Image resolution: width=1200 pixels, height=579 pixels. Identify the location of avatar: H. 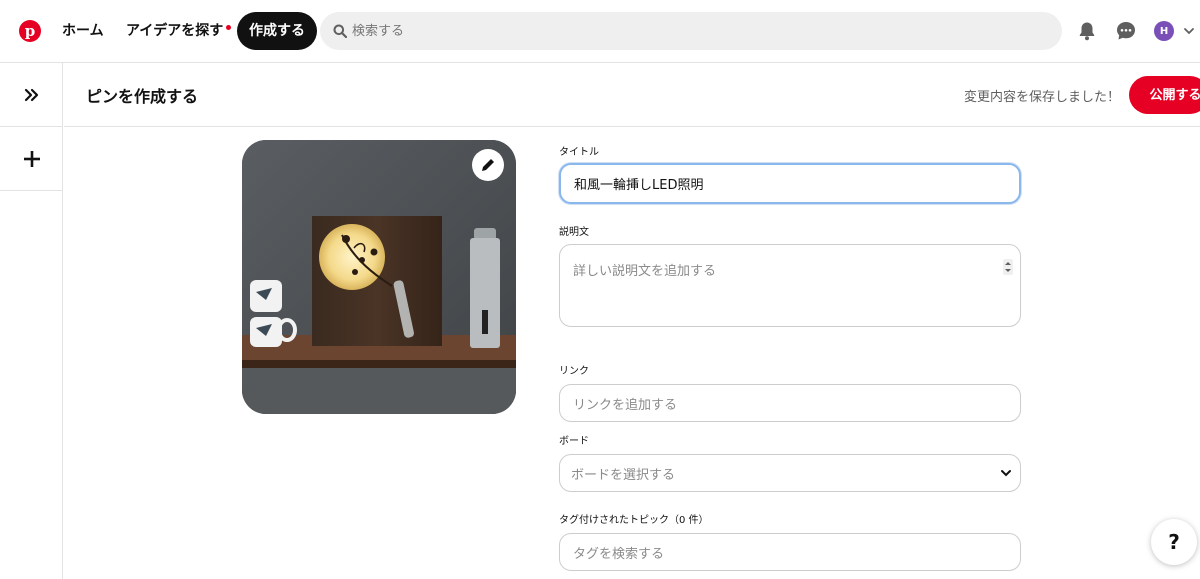
(1164, 31).